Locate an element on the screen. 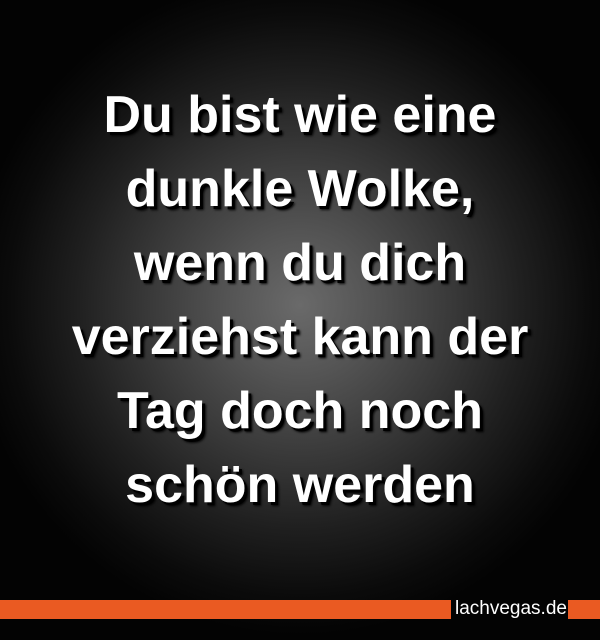  quote-line-2: dunkle Wolke, is located at coordinates (300, 189).